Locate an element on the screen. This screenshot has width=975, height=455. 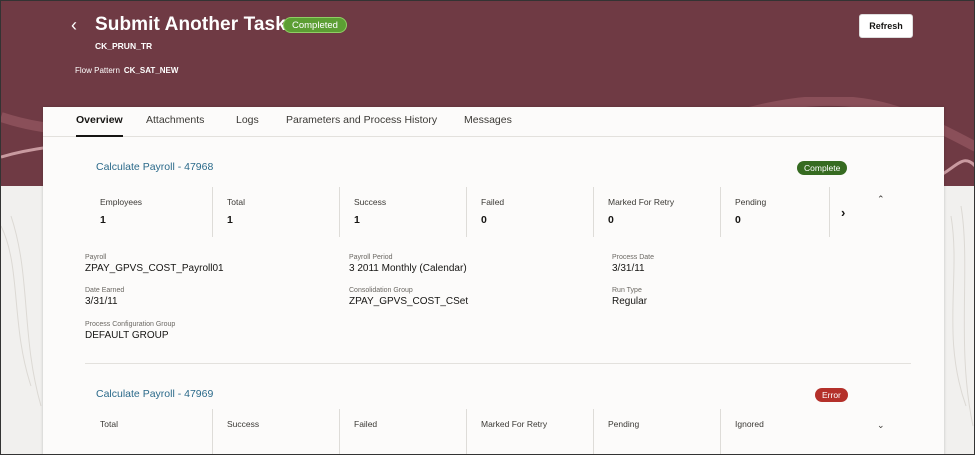
field-run-type: Run Type Regular is located at coordinates (629, 297).